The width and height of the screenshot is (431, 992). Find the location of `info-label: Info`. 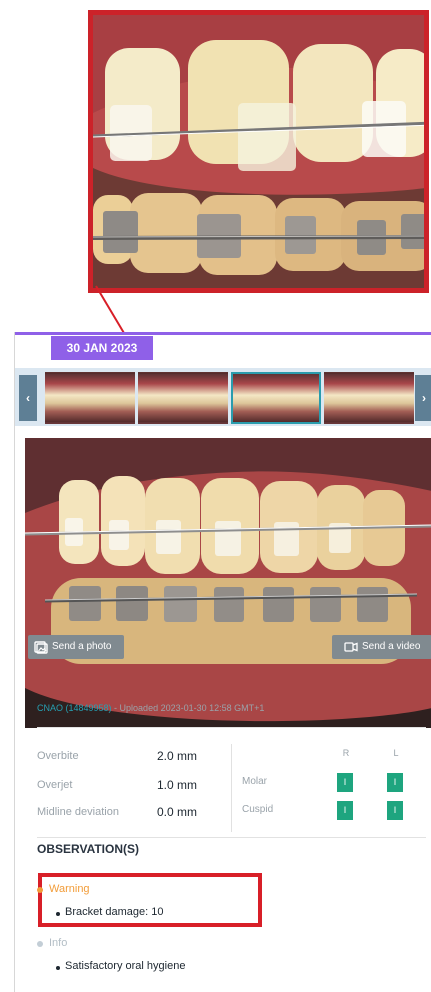

info-label: Info is located at coordinates (58, 943).